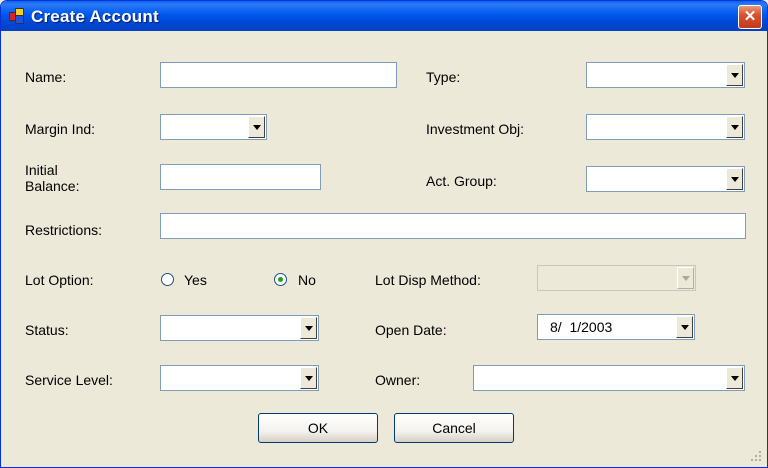 This screenshot has width=768, height=468. What do you see at coordinates (609, 378) in the screenshot?
I see `owner-select` at bounding box center [609, 378].